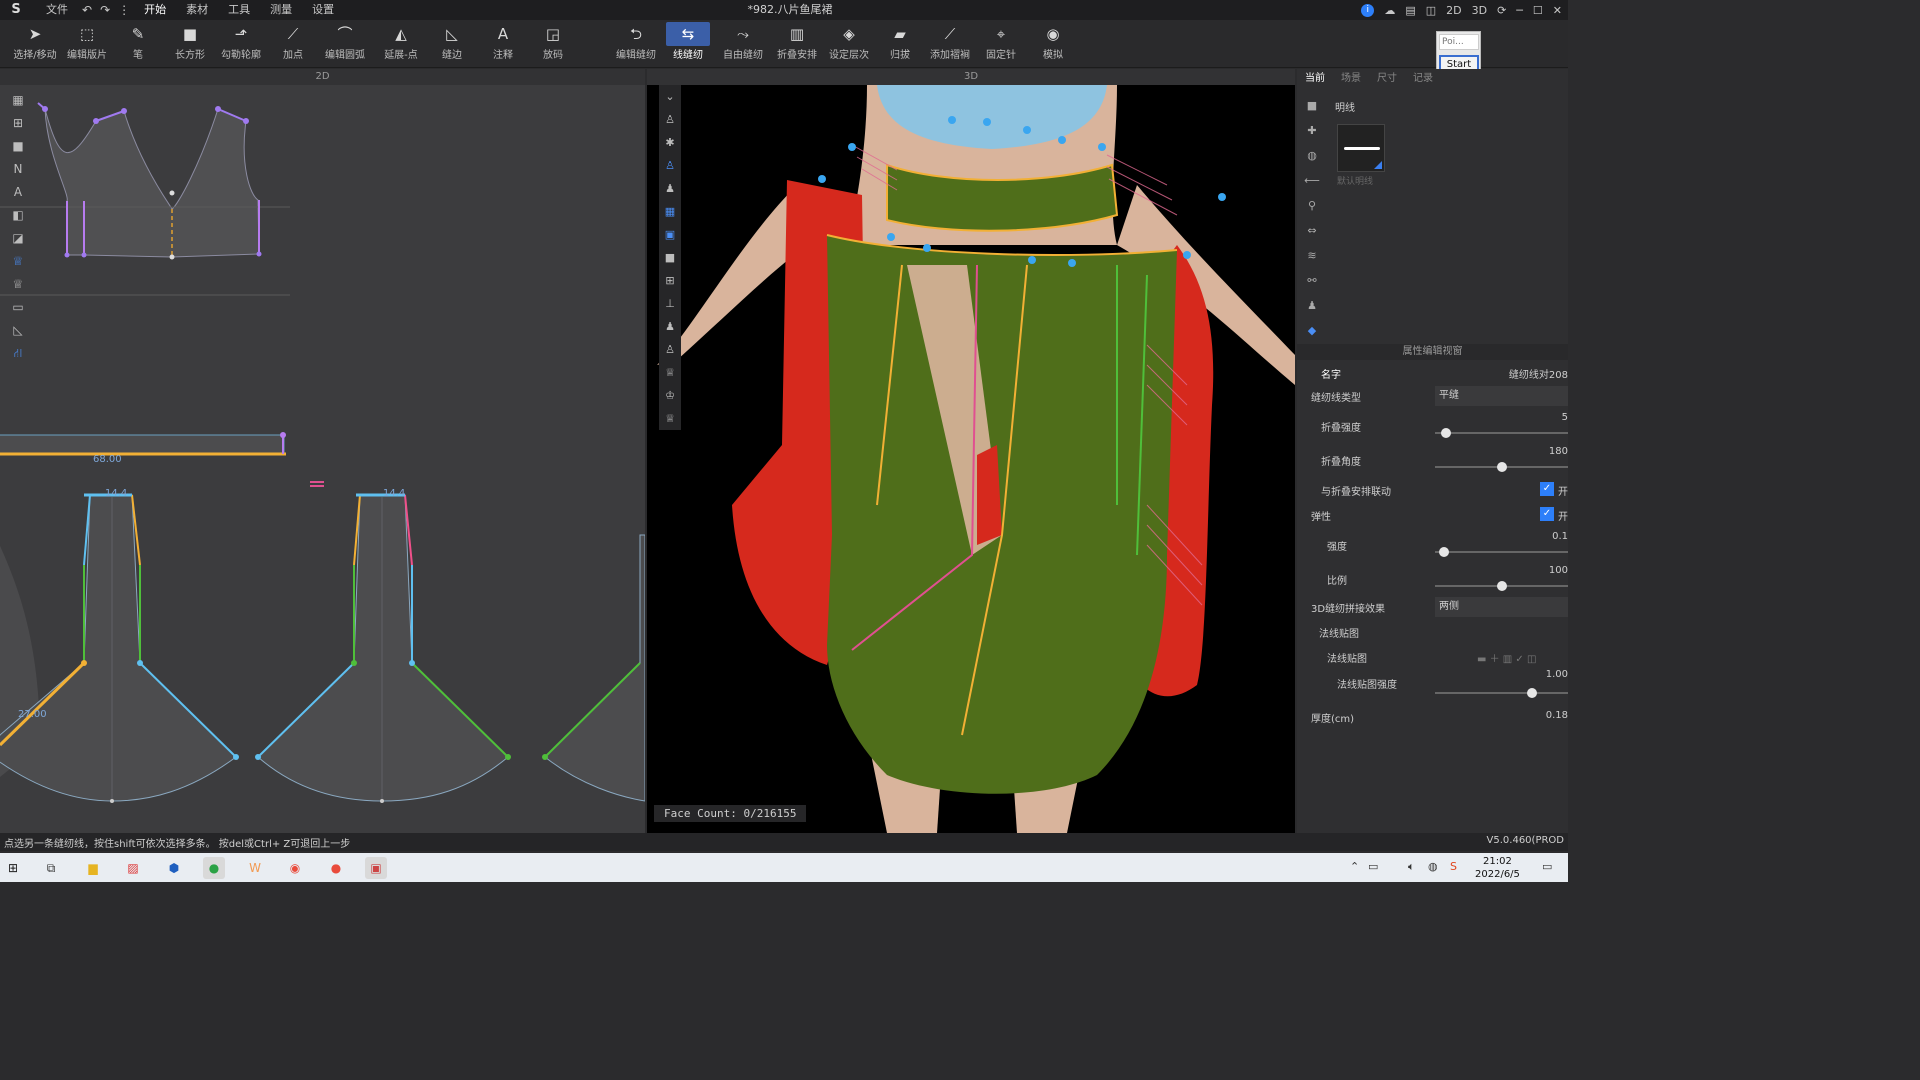 This screenshot has height=1080, width=1920. What do you see at coordinates (1547, 489) in the screenshot?
I see `fold-link-checkbox: ✓` at bounding box center [1547, 489].